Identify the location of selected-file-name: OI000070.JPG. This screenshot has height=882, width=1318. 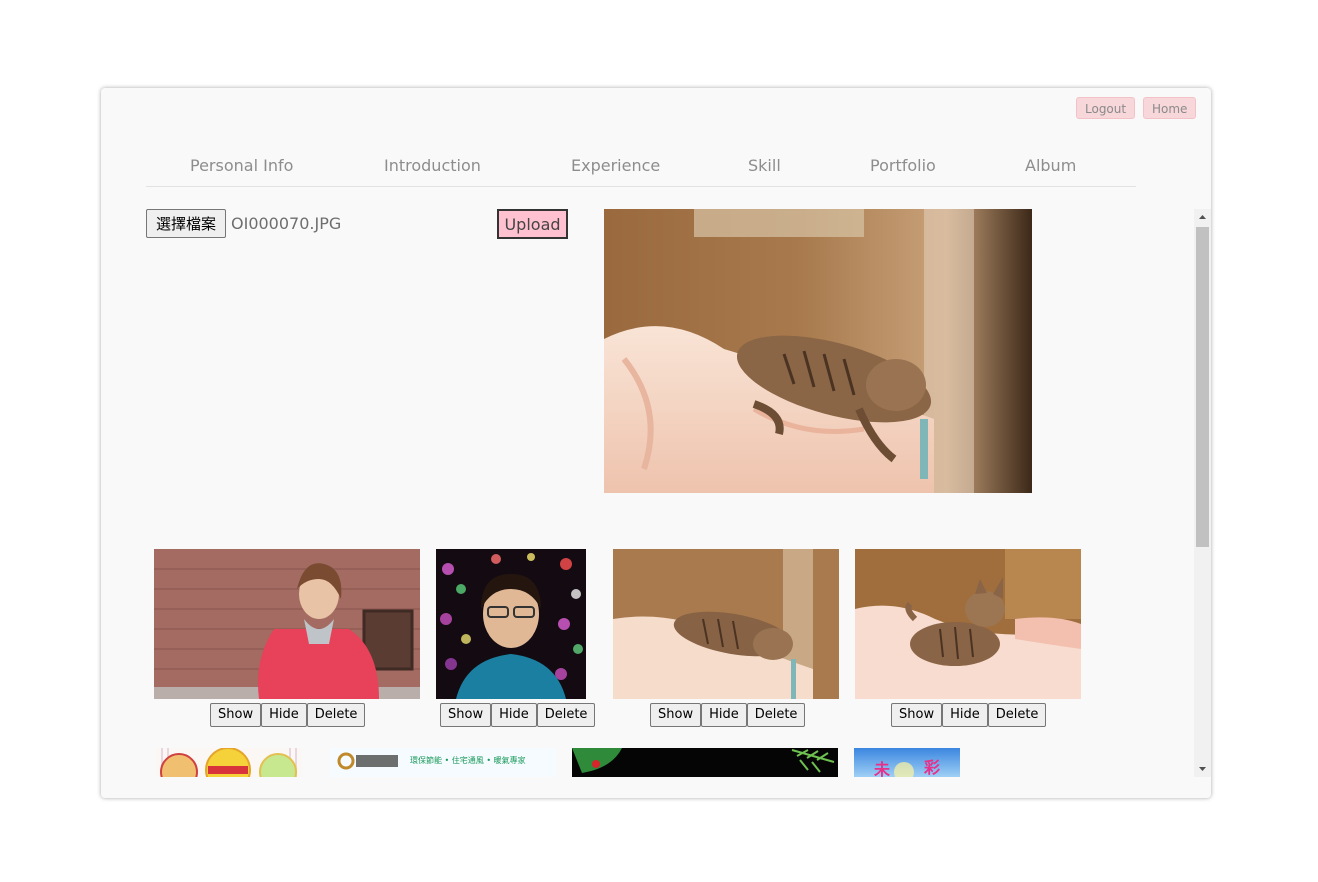
(286, 223).